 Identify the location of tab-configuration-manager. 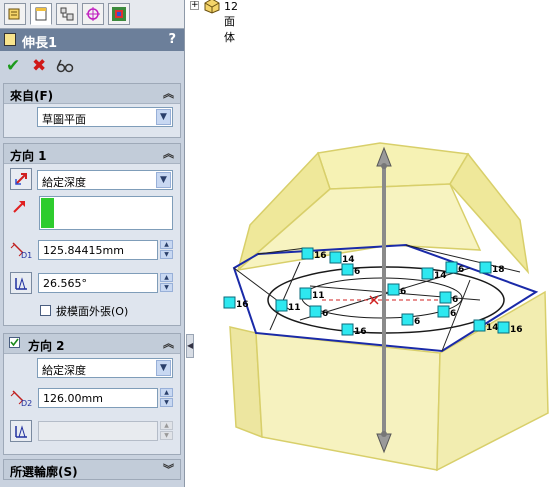
(67, 14).